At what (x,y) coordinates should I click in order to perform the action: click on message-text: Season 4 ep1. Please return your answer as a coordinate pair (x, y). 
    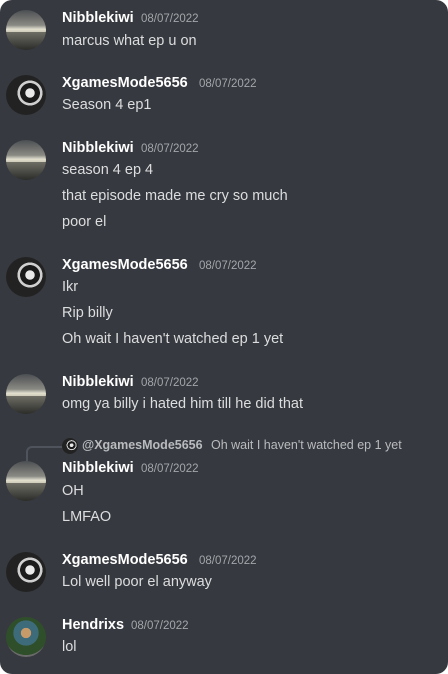
    Looking at the image, I should click on (107, 105).